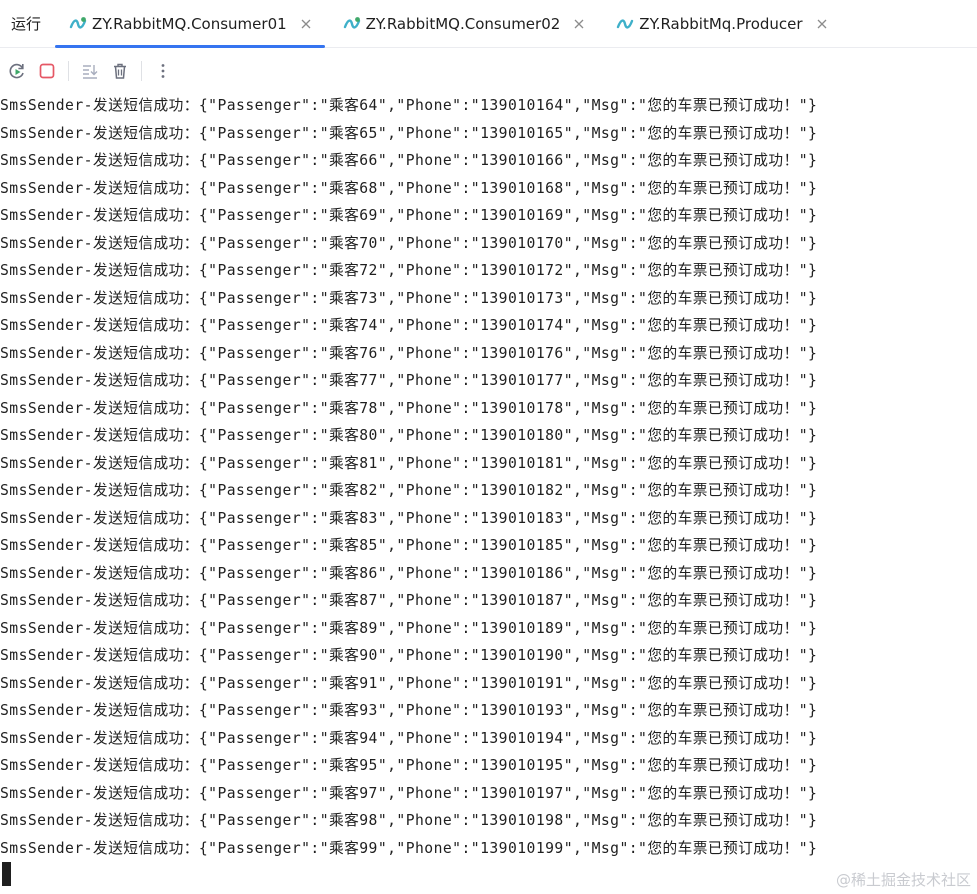 This screenshot has height=894, width=977. I want to click on scroll-to-end-button, so click(90, 71).